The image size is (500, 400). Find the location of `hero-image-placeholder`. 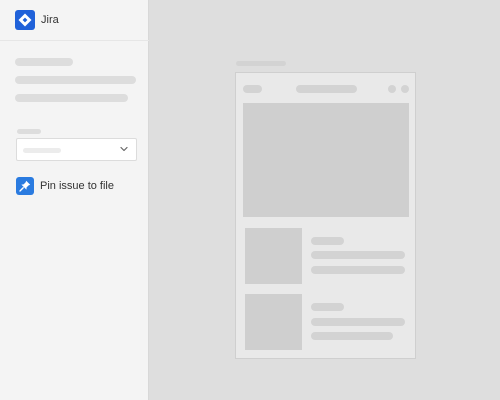

hero-image-placeholder is located at coordinates (326, 160).